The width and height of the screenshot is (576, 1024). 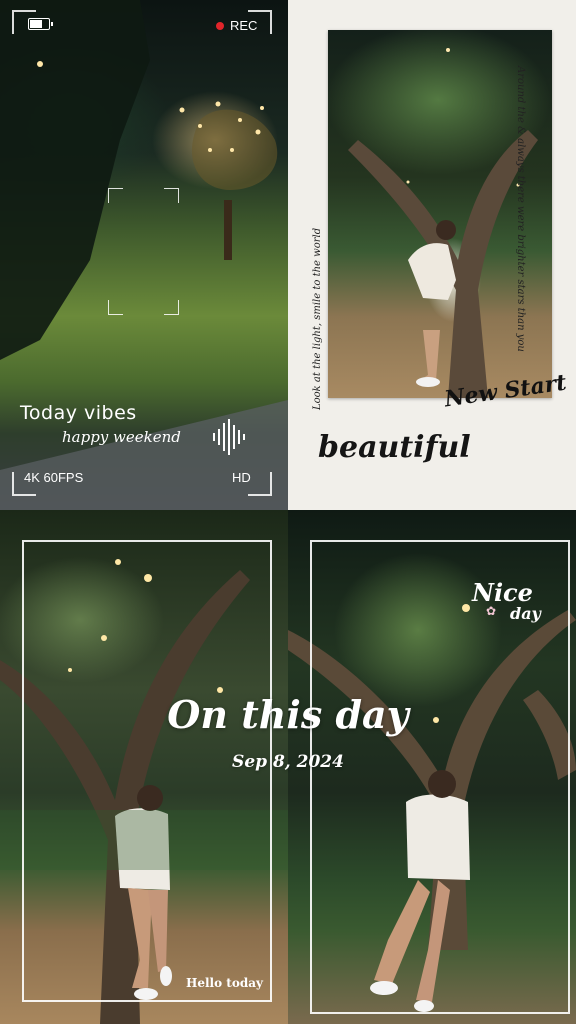 I want to click on left-script-text: Look at the light, smile to the world, so click(x=317, y=318).